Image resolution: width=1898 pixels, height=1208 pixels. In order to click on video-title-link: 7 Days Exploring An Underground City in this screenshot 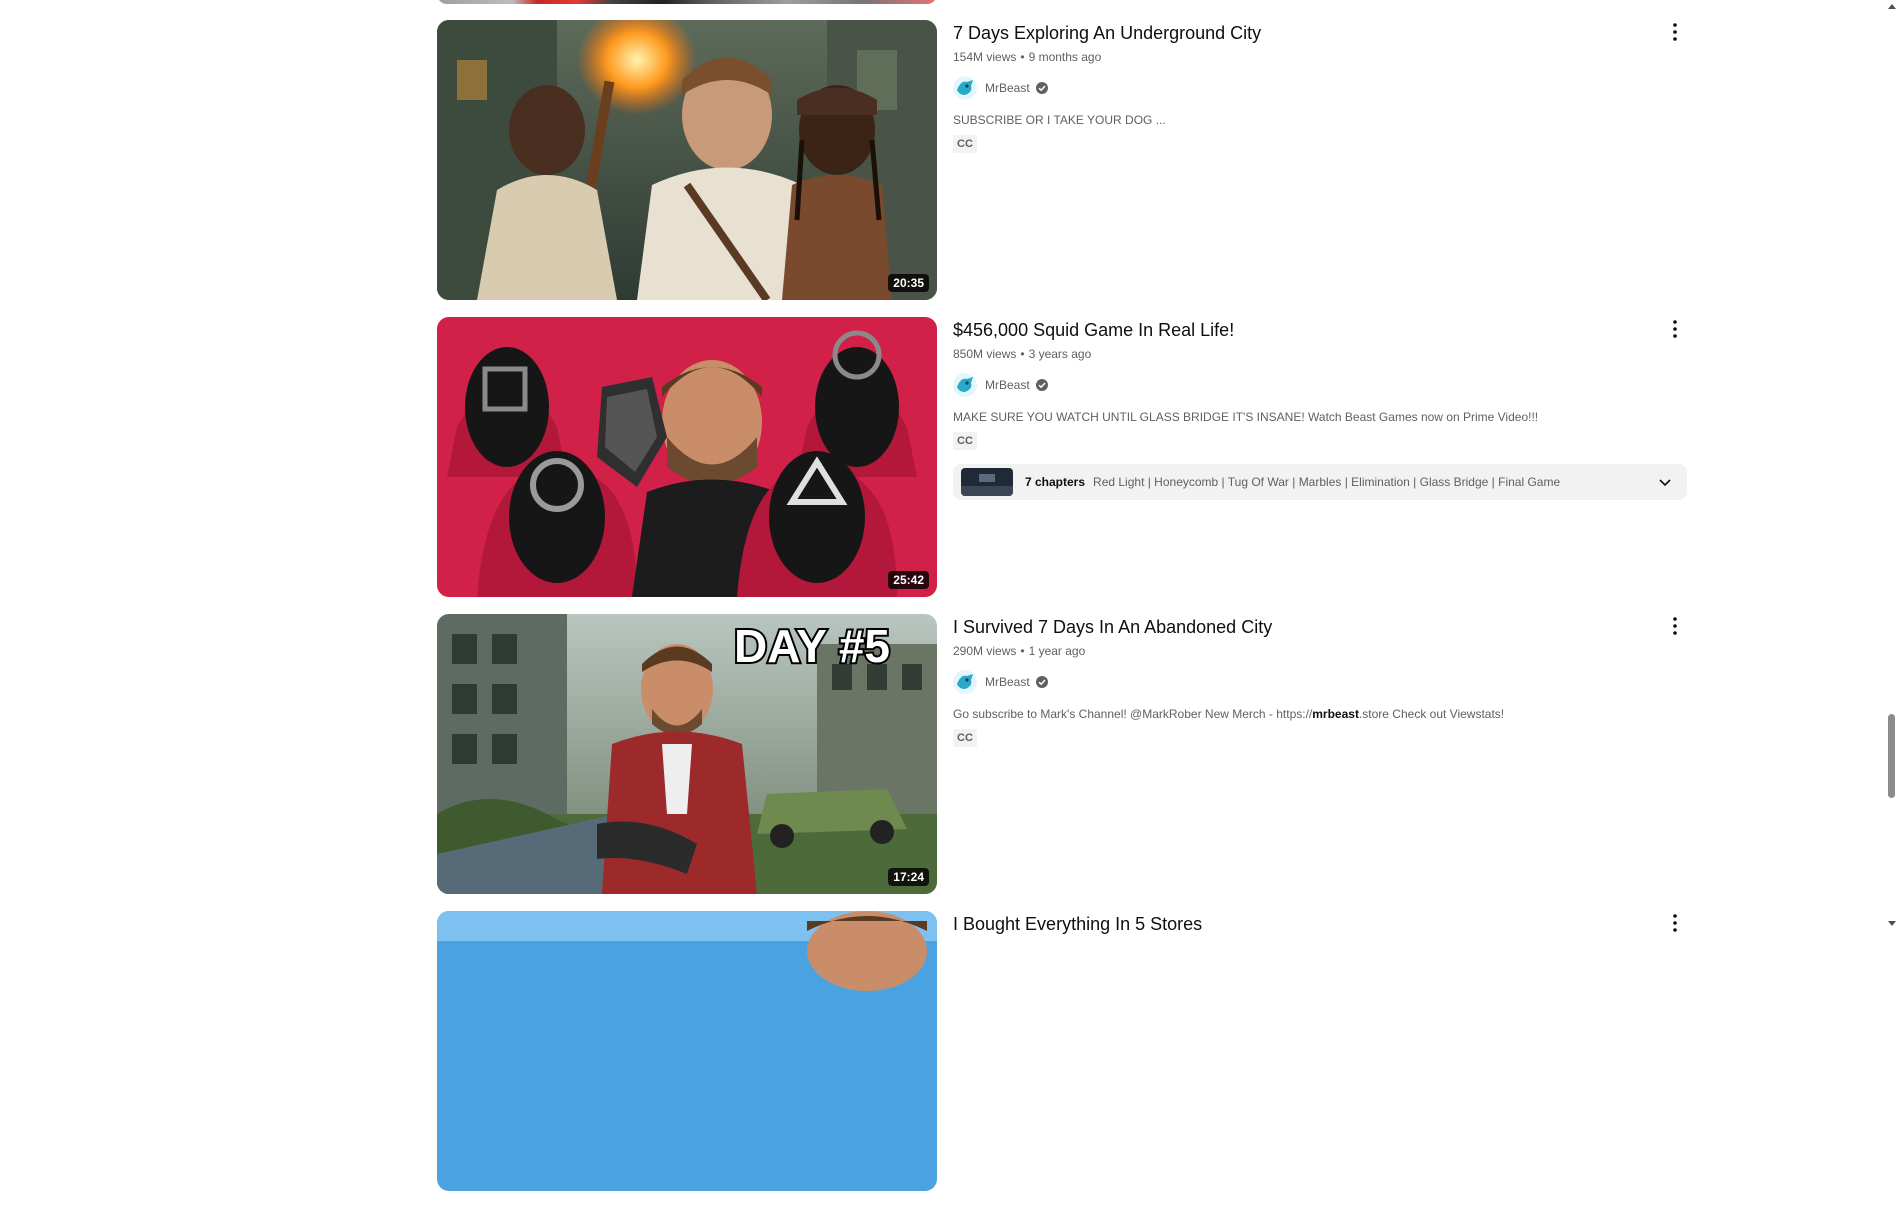, I will do `click(1320, 33)`.